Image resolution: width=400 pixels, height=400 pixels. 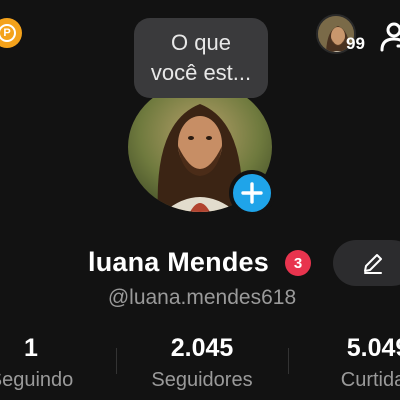 I want to click on plus-icon, so click(x=252, y=193).